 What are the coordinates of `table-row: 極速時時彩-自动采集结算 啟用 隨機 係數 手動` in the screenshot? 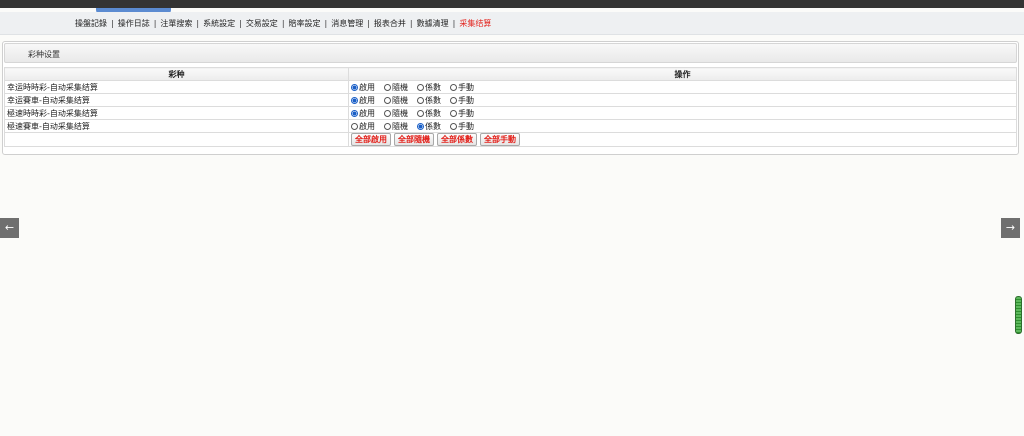 It's located at (510, 113).